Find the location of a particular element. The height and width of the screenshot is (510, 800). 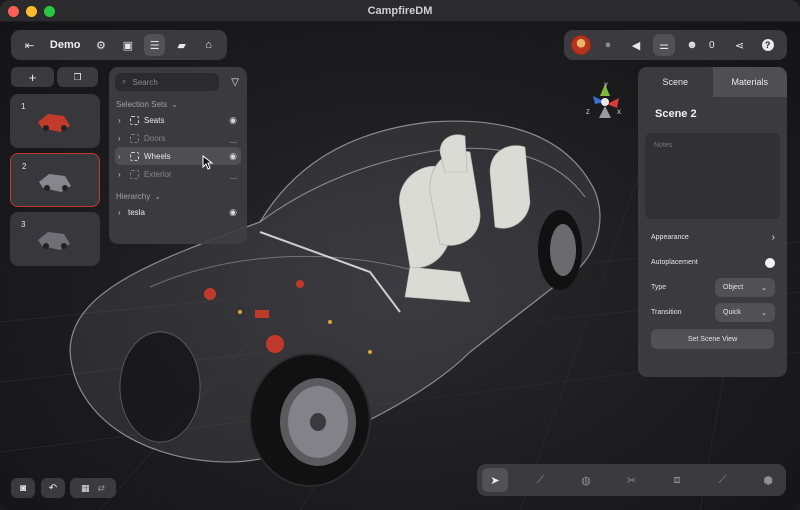

cut-icon: ✂ is located at coordinates (632, 480).